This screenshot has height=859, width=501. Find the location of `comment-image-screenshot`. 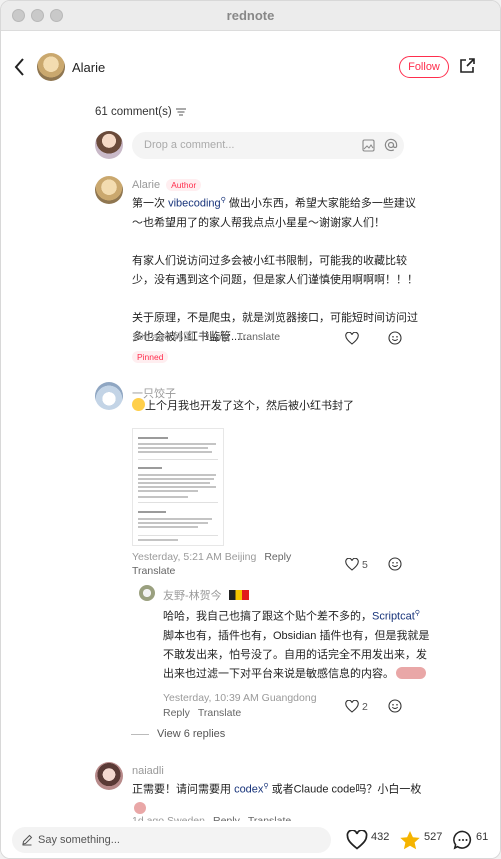

comment-image-screenshot is located at coordinates (178, 487).